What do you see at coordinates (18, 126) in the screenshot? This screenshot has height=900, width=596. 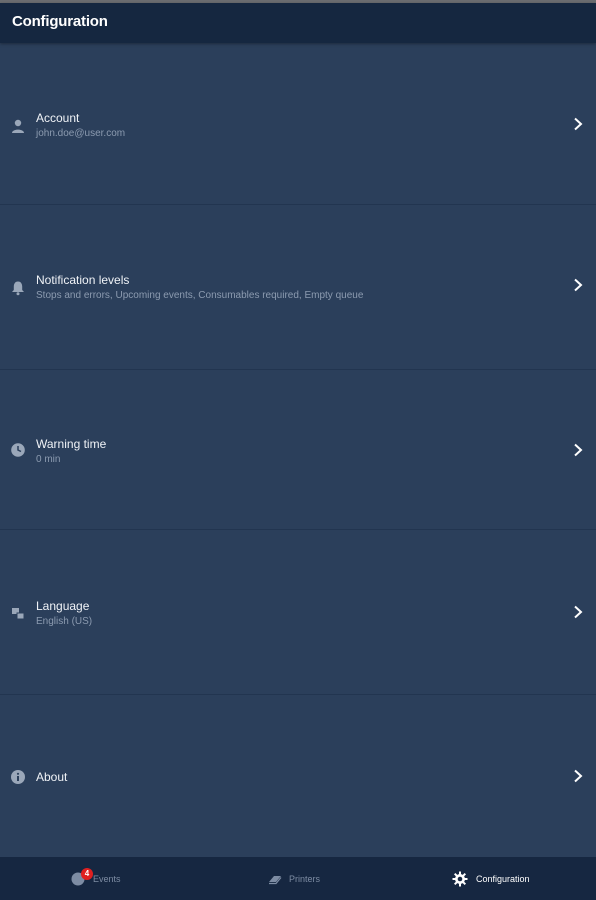 I see `person-icon` at bounding box center [18, 126].